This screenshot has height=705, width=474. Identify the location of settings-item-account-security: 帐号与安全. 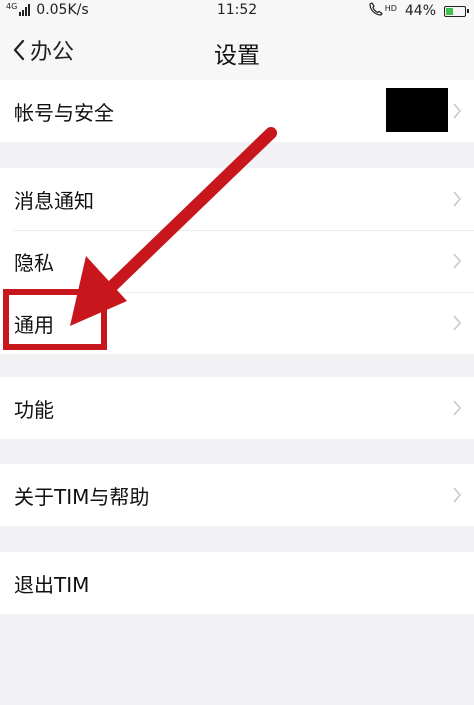
(237, 111).